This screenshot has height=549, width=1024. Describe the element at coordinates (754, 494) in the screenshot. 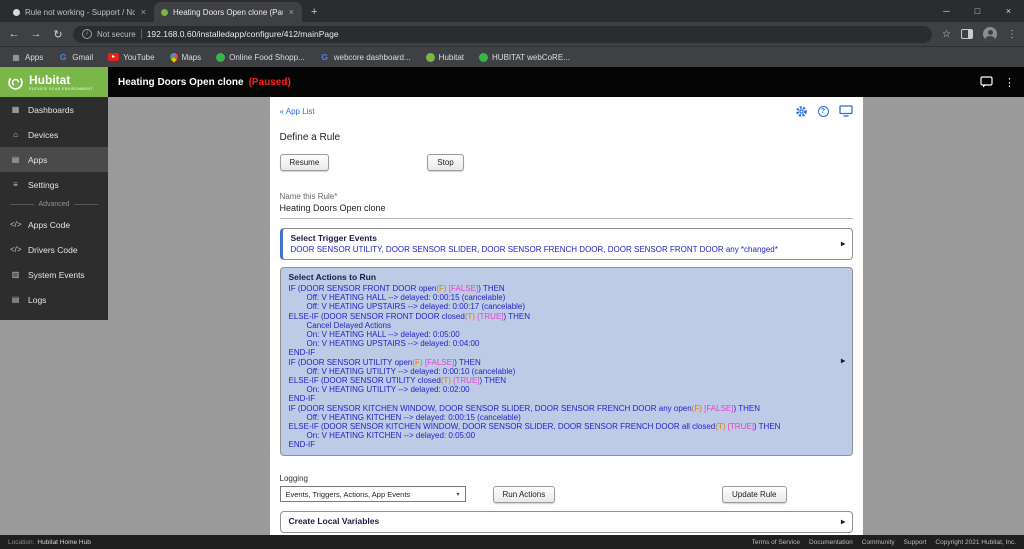

I see `update-rule-button: Update Rule` at that location.